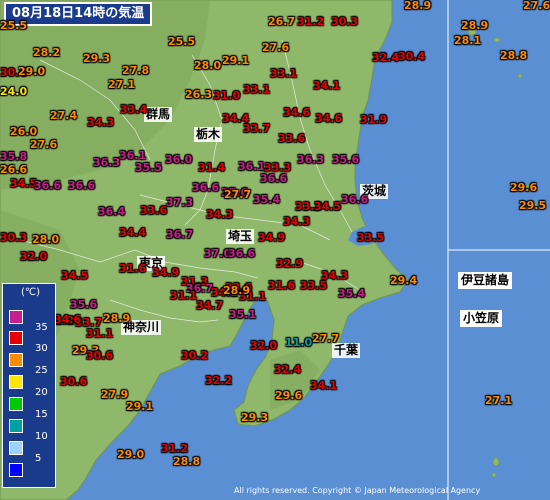 This screenshot has width=550, height=500. What do you see at coordinates (31, 292) in the screenshot?
I see `legend-unit: (℃)` at bounding box center [31, 292].